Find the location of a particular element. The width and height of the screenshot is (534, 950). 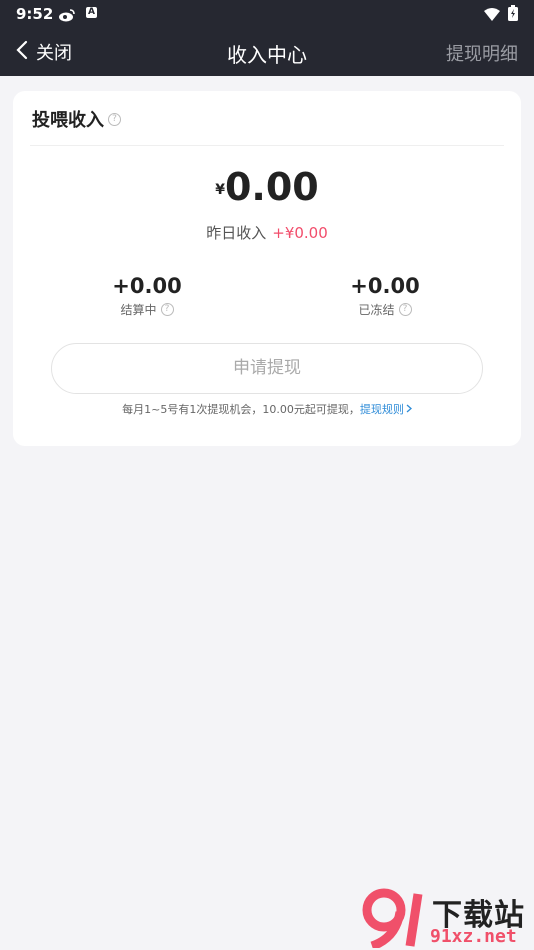

apply-withdraw-button: 申请提现 is located at coordinates (267, 368).